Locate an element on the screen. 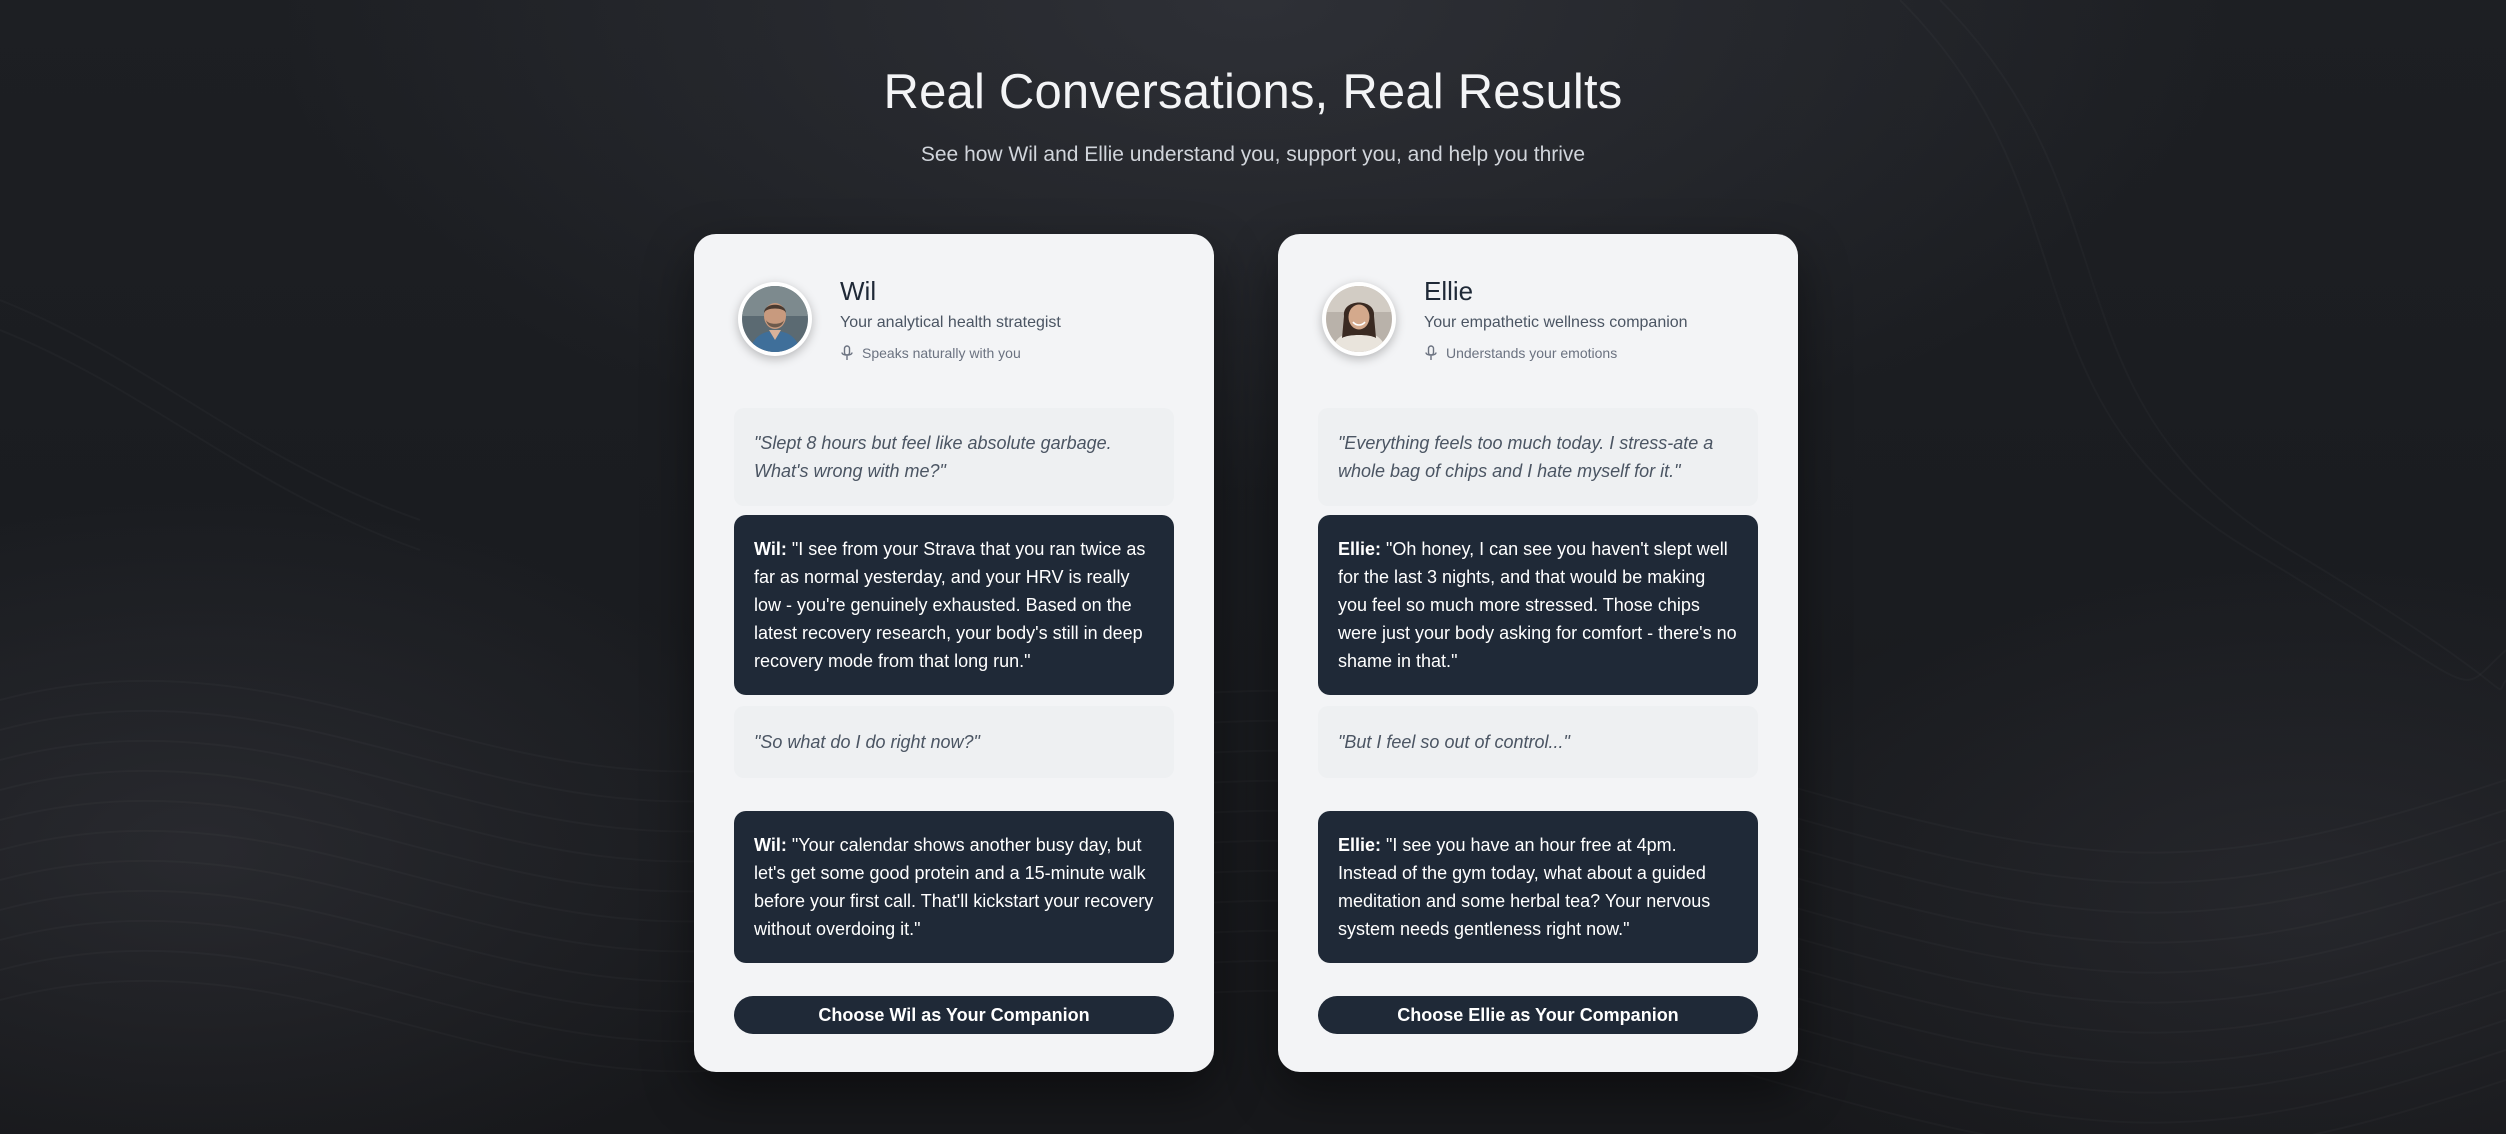 Image resolution: width=2506 pixels, height=1134 pixels. companion-name: Ellie is located at coordinates (1449, 291).